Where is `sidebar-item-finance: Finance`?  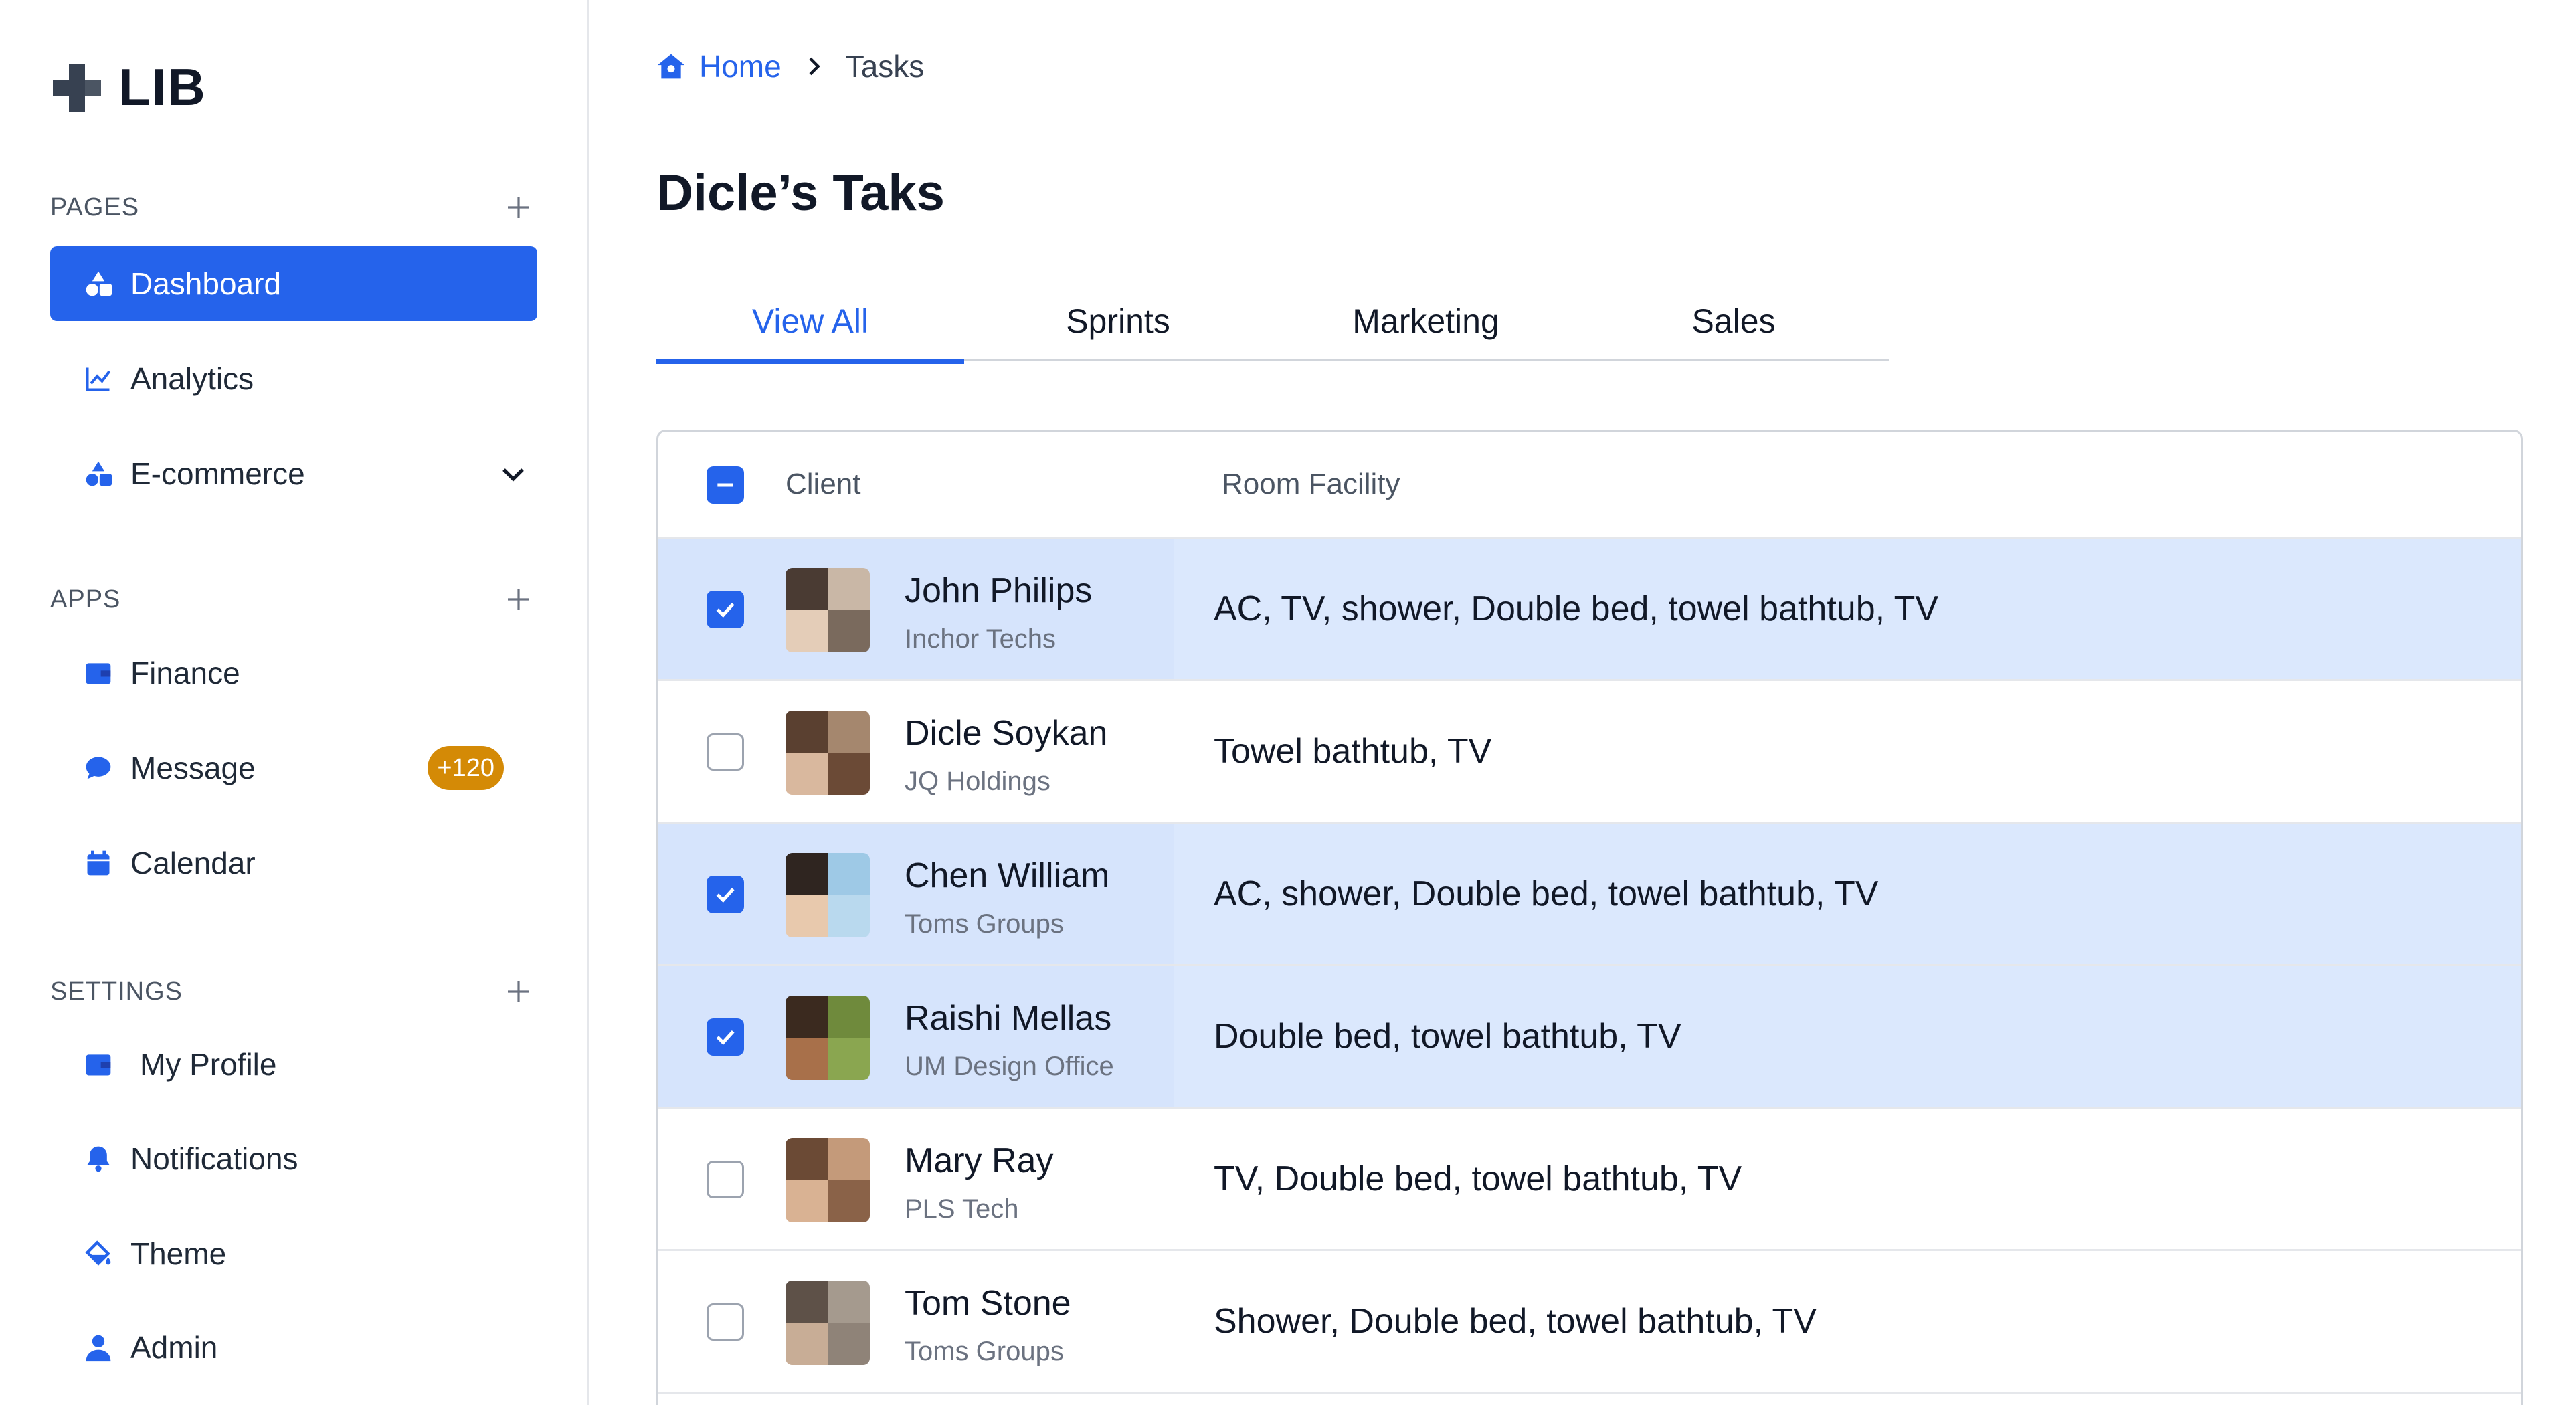 sidebar-item-finance: Finance is located at coordinates (293, 673).